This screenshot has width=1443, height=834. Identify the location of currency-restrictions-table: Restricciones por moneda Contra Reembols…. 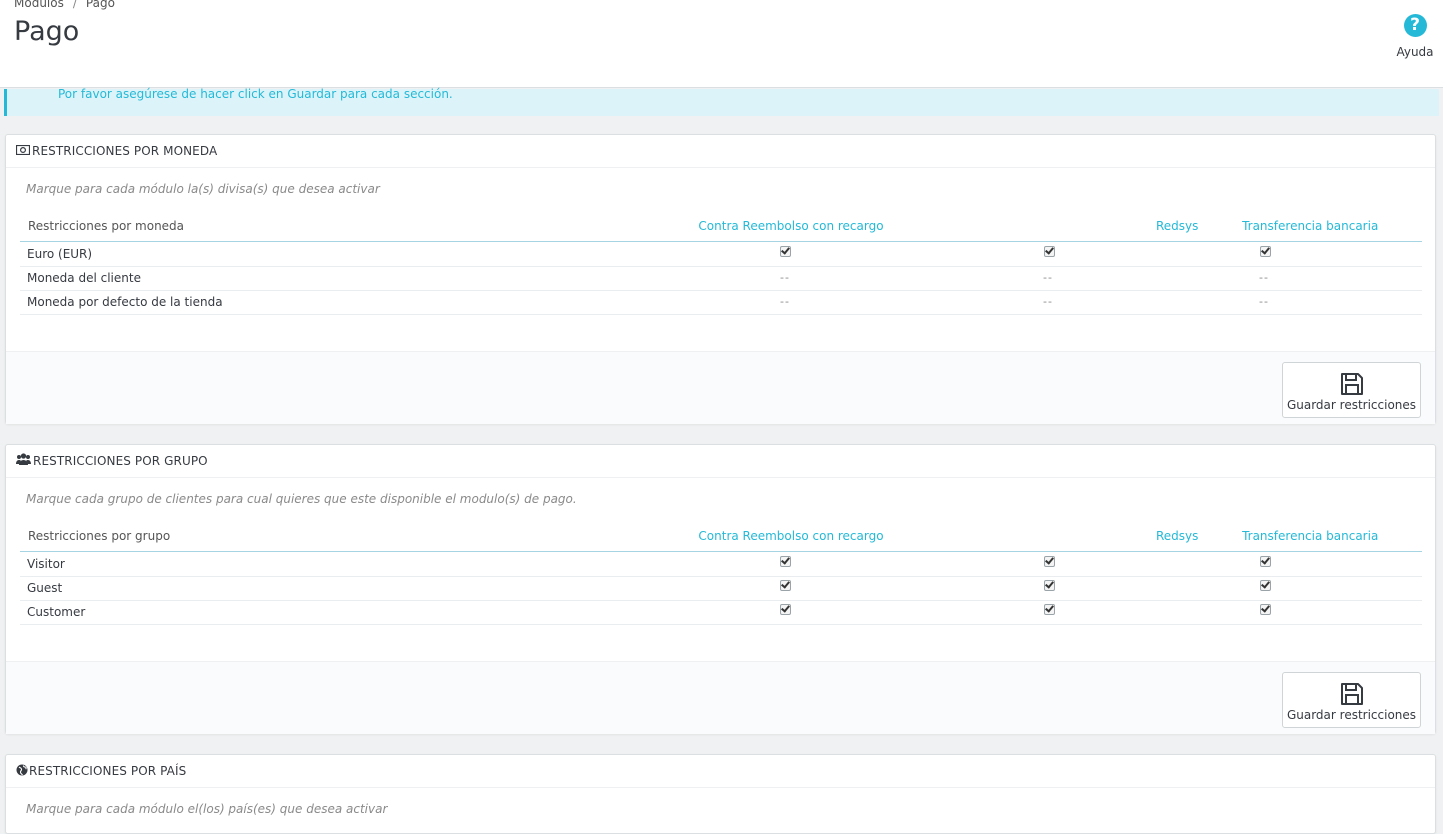
(721, 226).